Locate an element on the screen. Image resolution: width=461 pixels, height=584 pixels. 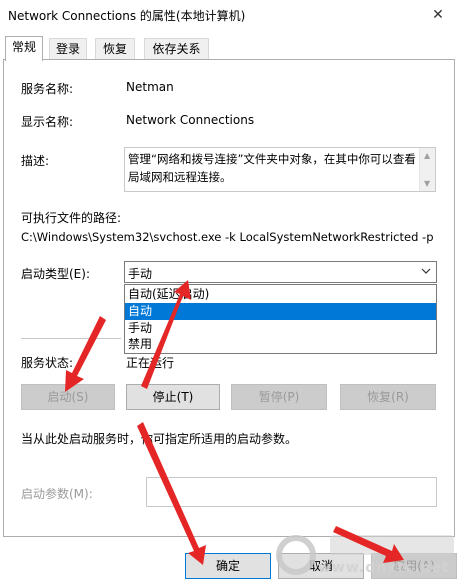
start-params-hint: 当从此处启动服务时，你可指定所适用的启动参数。 is located at coordinates (159, 439).